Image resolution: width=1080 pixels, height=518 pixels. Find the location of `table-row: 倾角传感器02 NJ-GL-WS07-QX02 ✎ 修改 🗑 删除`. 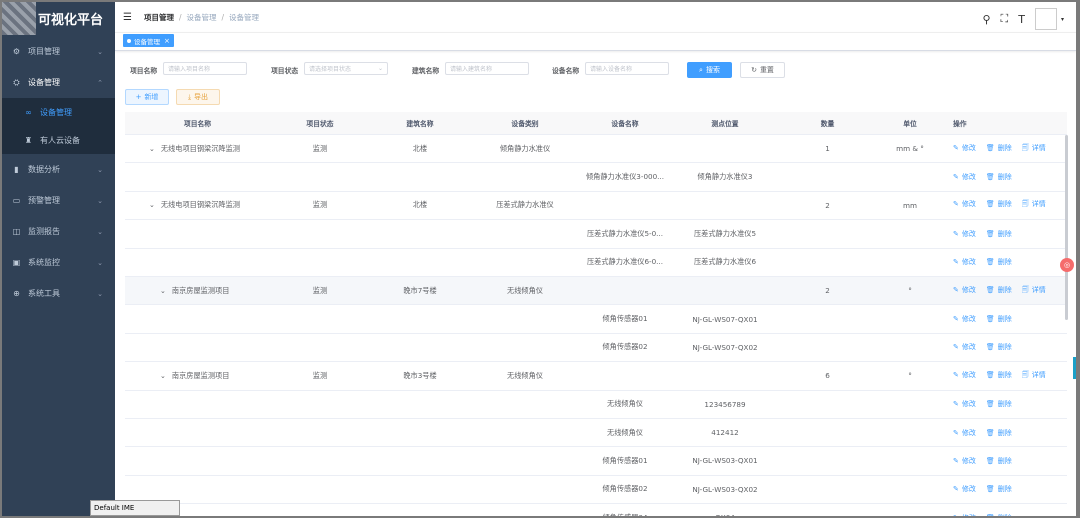

table-row: 倾角传感器02 NJ-GL-WS07-QX02 ✎ 修改 🗑 删除 is located at coordinates (596, 348).